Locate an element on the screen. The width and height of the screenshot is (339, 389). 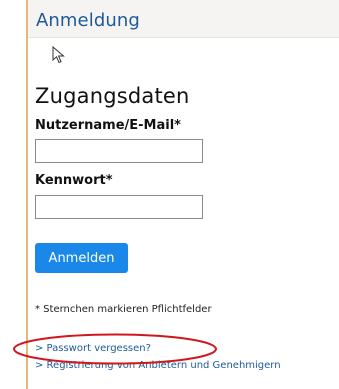
username-label: Nutzername/E-Mail* is located at coordinates (108, 125).